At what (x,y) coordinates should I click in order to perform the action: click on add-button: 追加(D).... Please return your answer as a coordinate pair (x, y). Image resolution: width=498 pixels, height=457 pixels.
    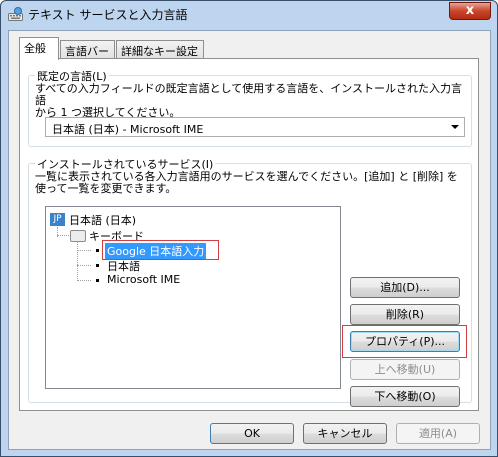
    Looking at the image, I should click on (405, 287).